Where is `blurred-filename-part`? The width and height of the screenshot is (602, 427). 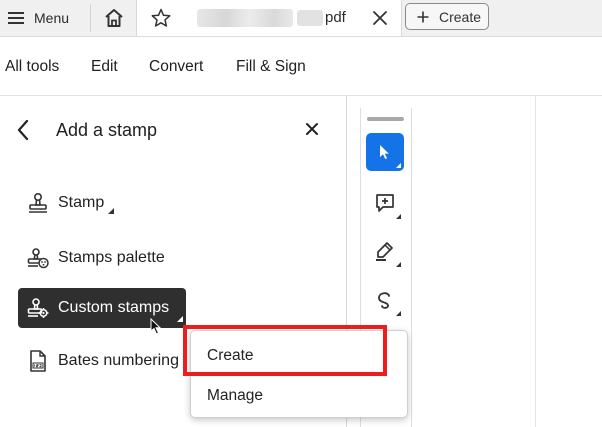 blurred-filename-part is located at coordinates (310, 18).